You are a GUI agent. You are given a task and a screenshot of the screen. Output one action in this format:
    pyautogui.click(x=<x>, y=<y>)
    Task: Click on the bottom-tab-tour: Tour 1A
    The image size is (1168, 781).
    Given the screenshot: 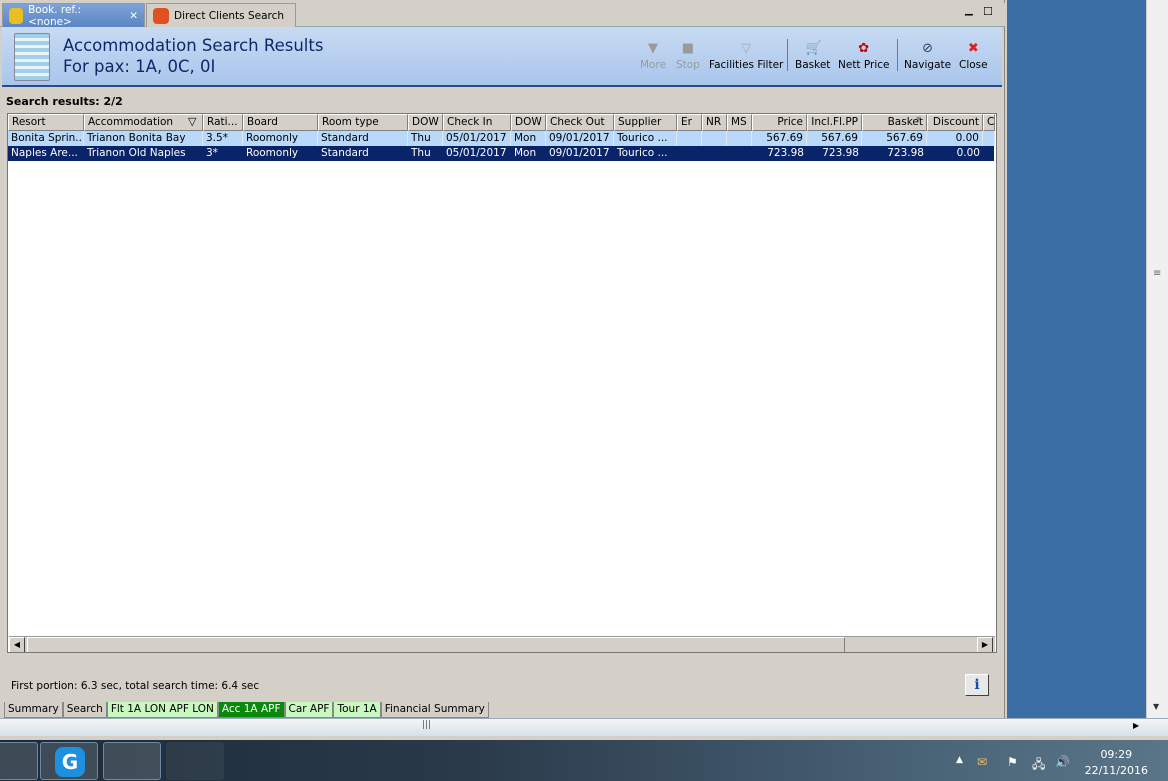 What is the action you would take?
    pyautogui.click(x=357, y=710)
    